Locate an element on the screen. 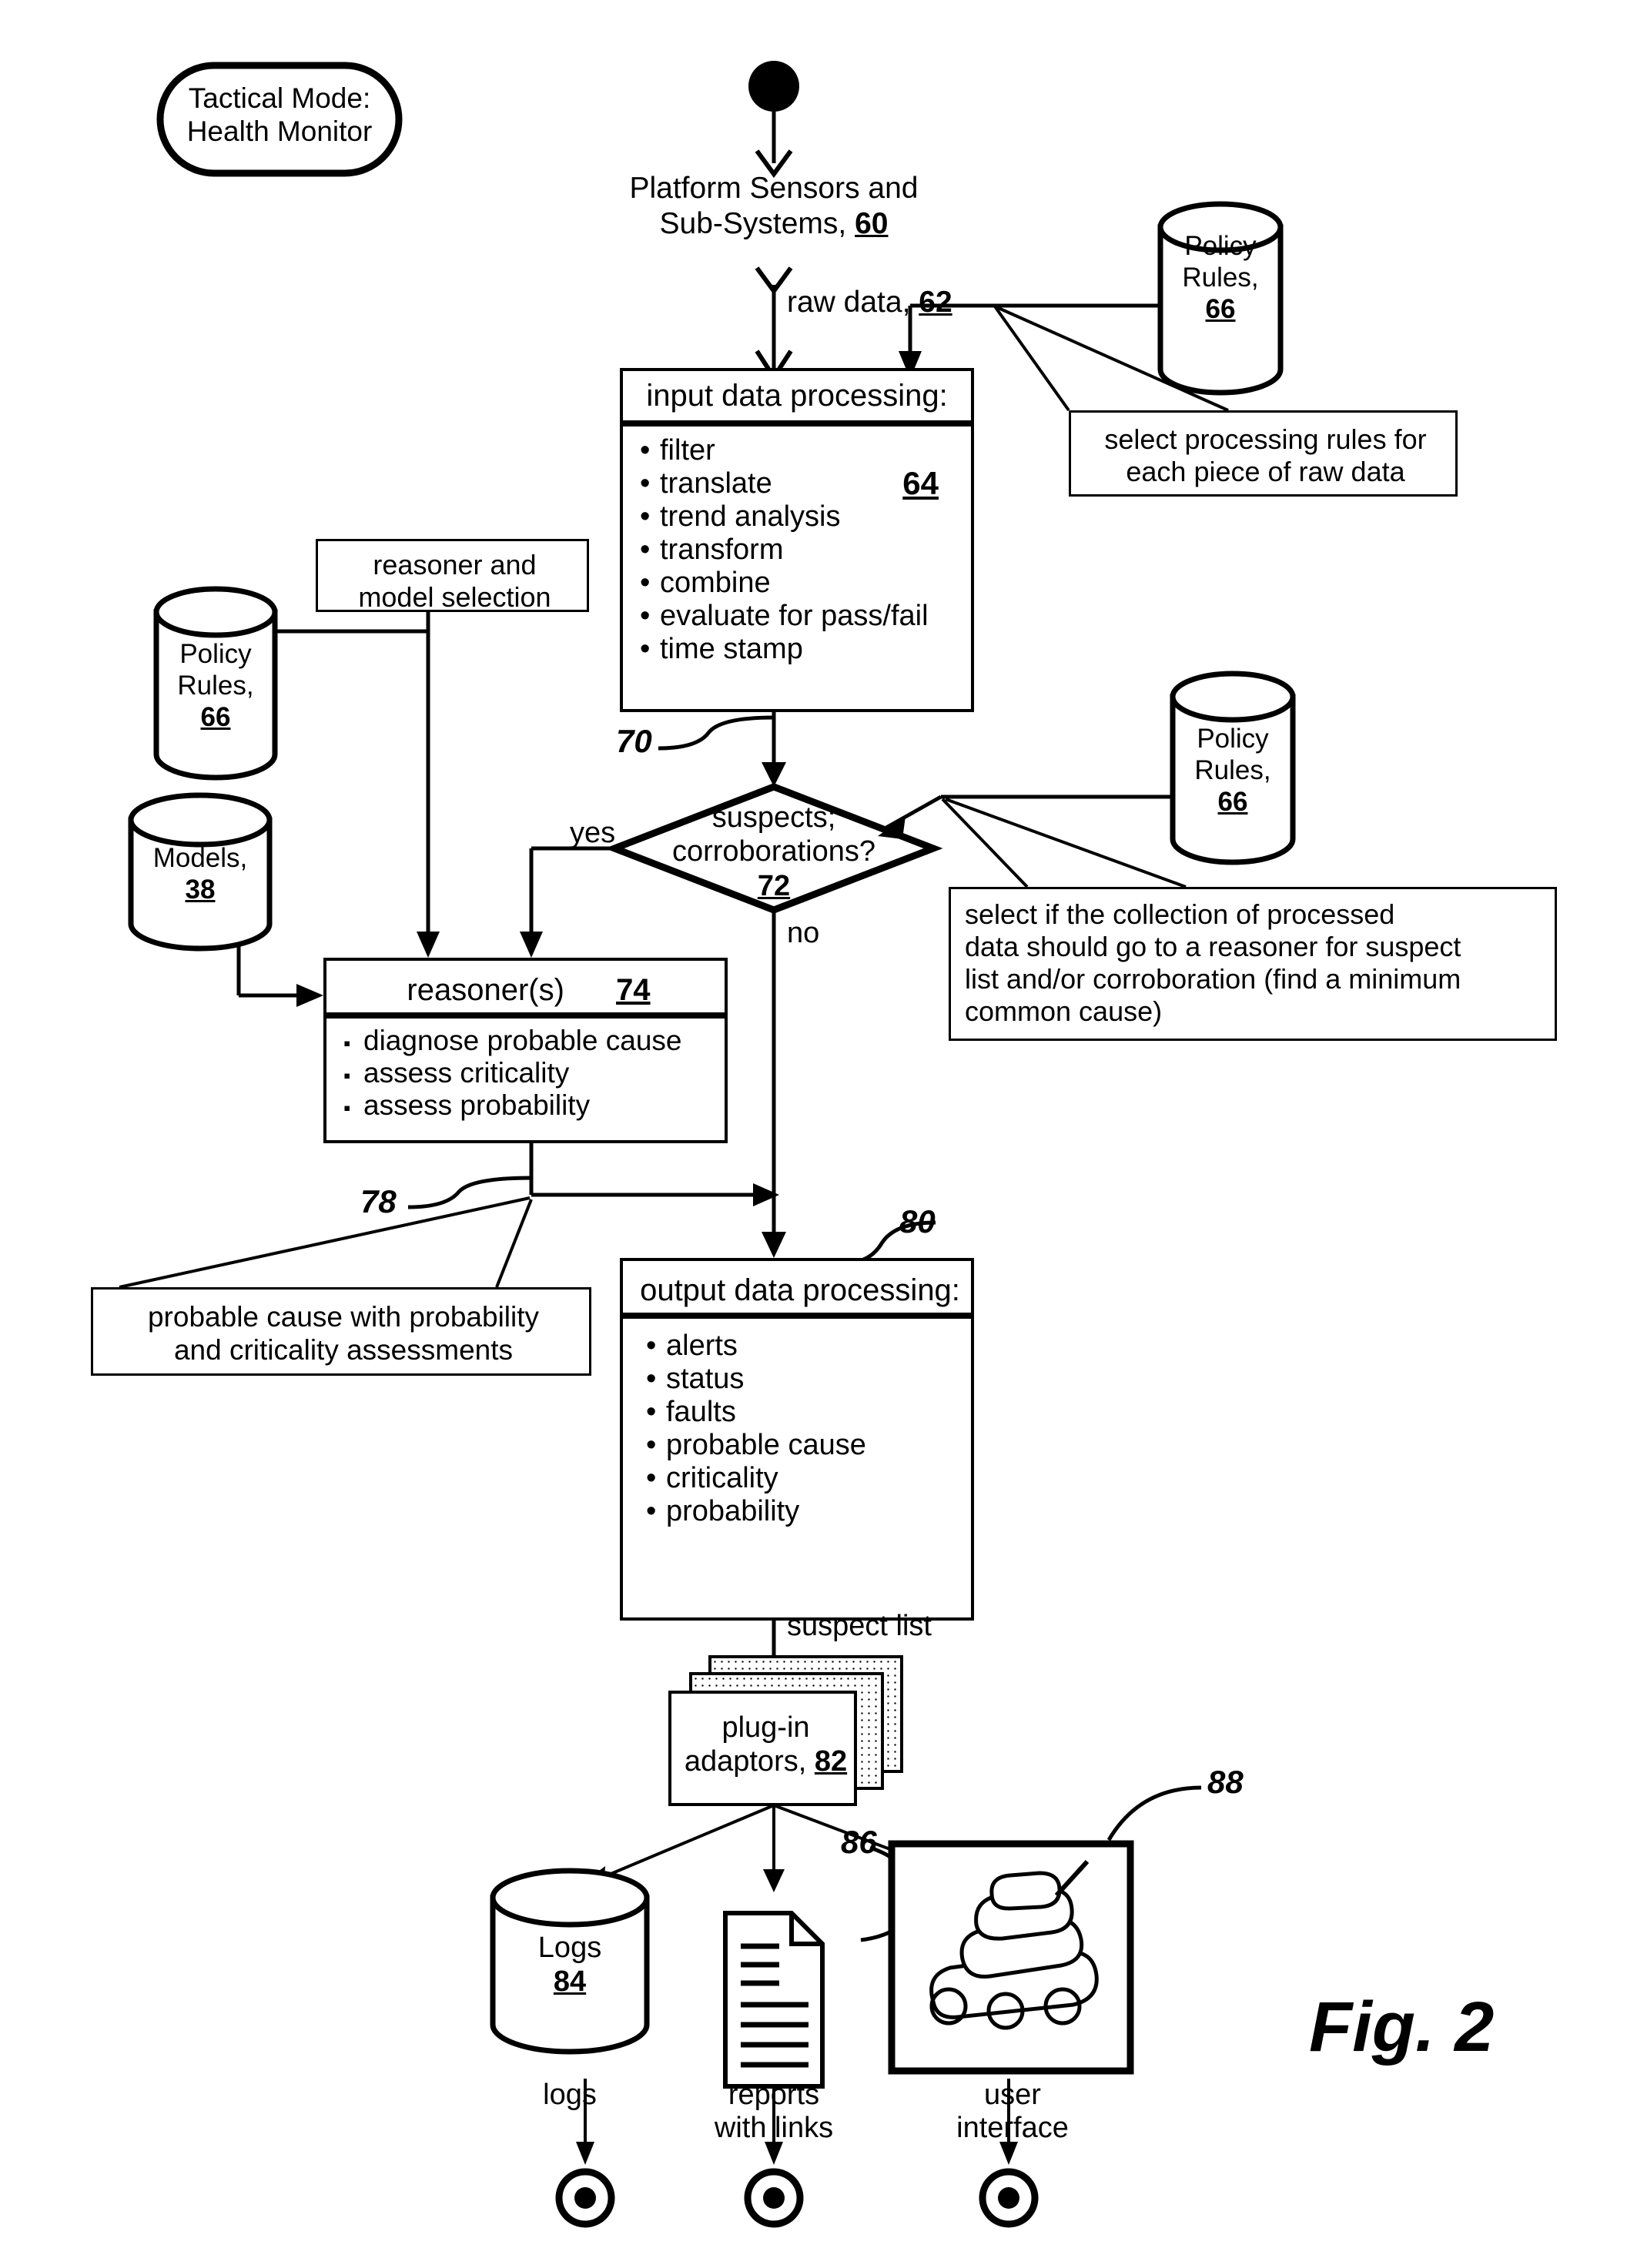 The height and width of the screenshot is (2268, 1627). policy-left-line1: Policy is located at coordinates (215, 654).